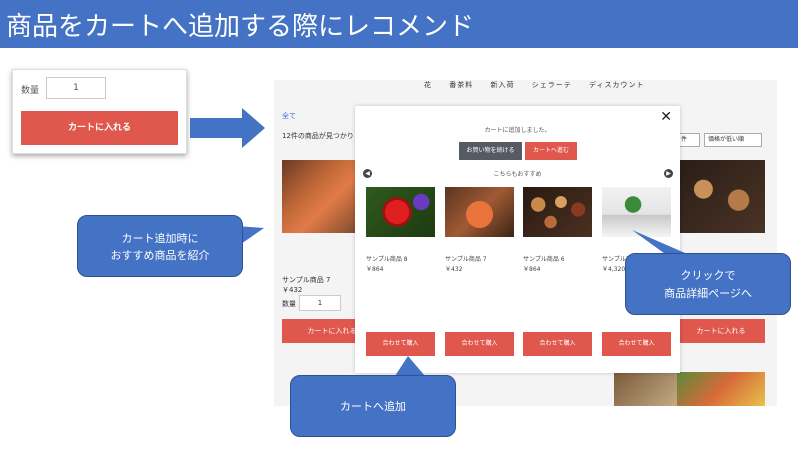  I want to click on sort-select: 価格が低い順, so click(733, 140).